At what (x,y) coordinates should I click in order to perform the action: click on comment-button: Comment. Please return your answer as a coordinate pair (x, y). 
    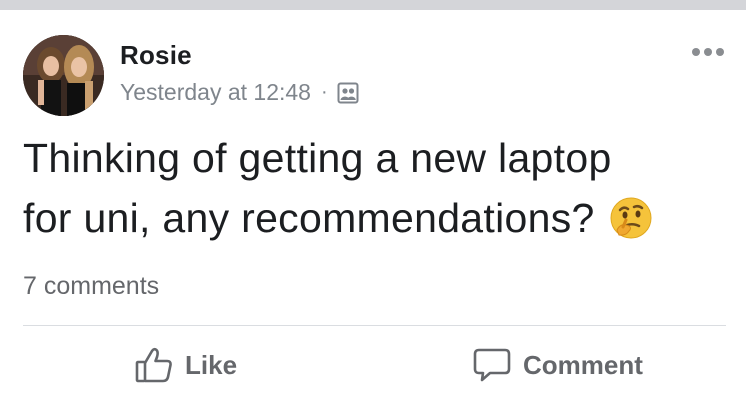
    Looking at the image, I should click on (558, 365).